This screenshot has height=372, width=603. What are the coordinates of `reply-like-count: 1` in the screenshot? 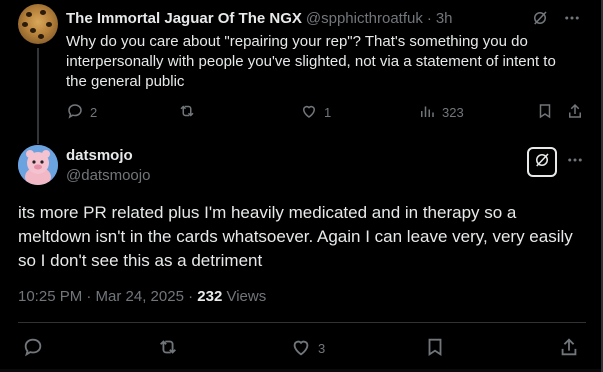 It's located at (328, 112).